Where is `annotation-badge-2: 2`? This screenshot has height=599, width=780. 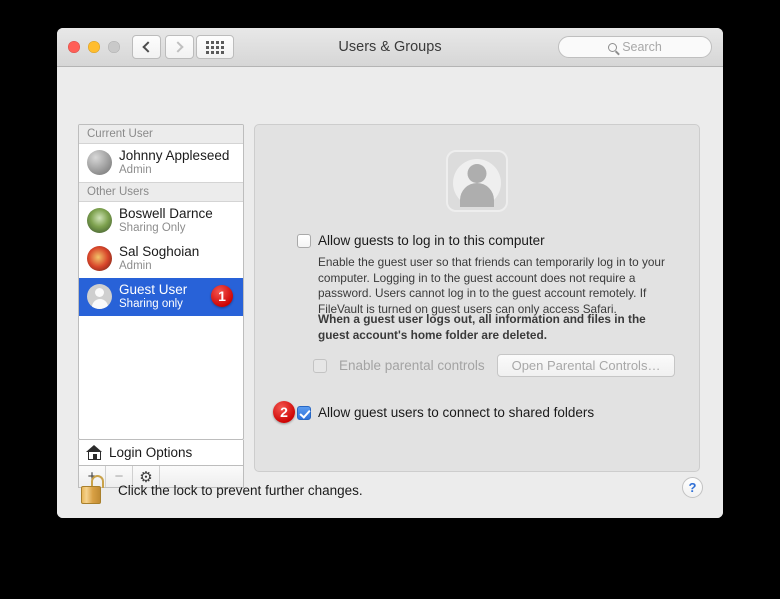 annotation-badge-2: 2 is located at coordinates (284, 412).